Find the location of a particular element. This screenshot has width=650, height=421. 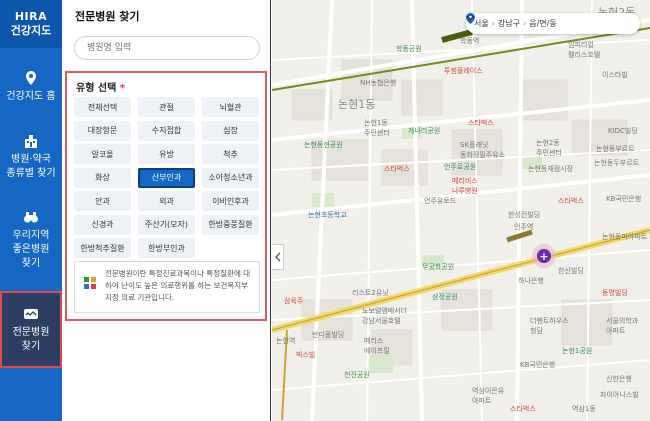

map-label: 게나리공원 is located at coordinates (424, 131).